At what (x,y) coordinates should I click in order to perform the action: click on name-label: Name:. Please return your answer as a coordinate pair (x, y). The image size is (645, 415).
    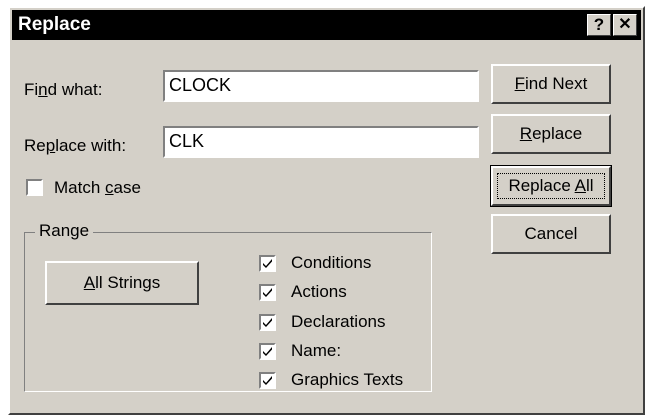
    Looking at the image, I should click on (316, 350).